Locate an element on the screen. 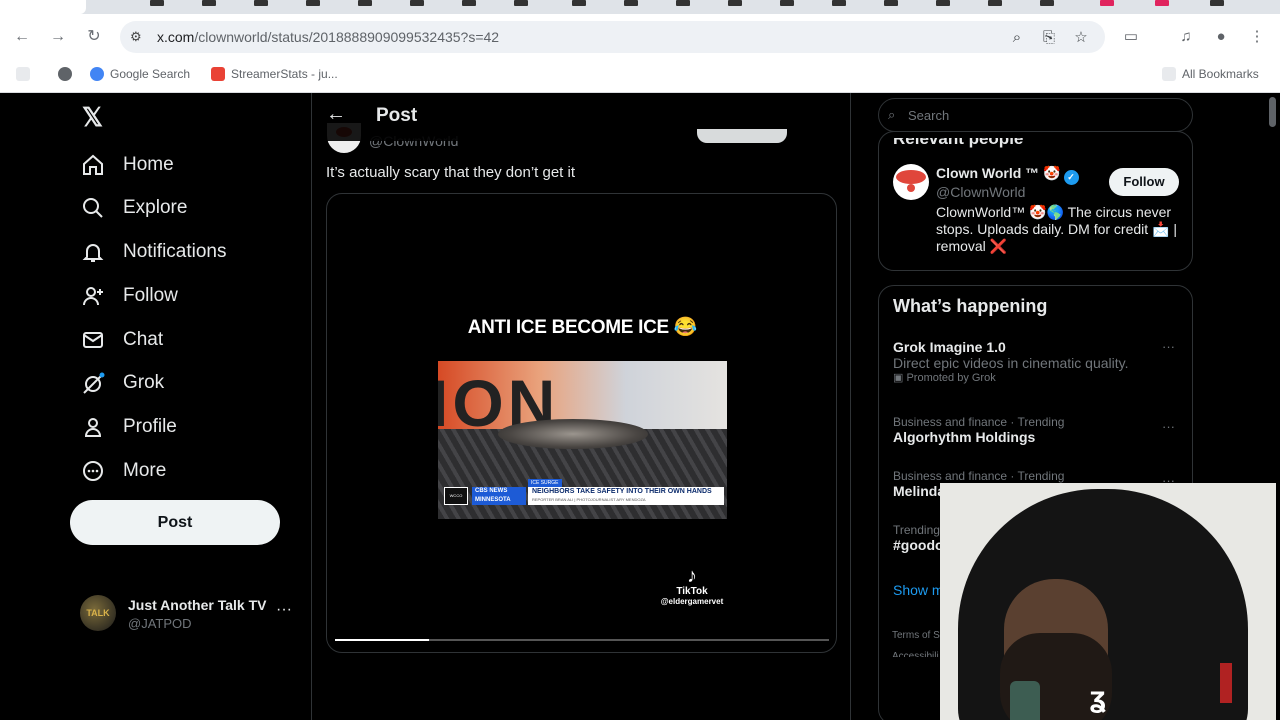 This screenshot has width=1280, height=720. trend-promoted: ▣ Promoted by Grok is located at coordinates (944, 378).